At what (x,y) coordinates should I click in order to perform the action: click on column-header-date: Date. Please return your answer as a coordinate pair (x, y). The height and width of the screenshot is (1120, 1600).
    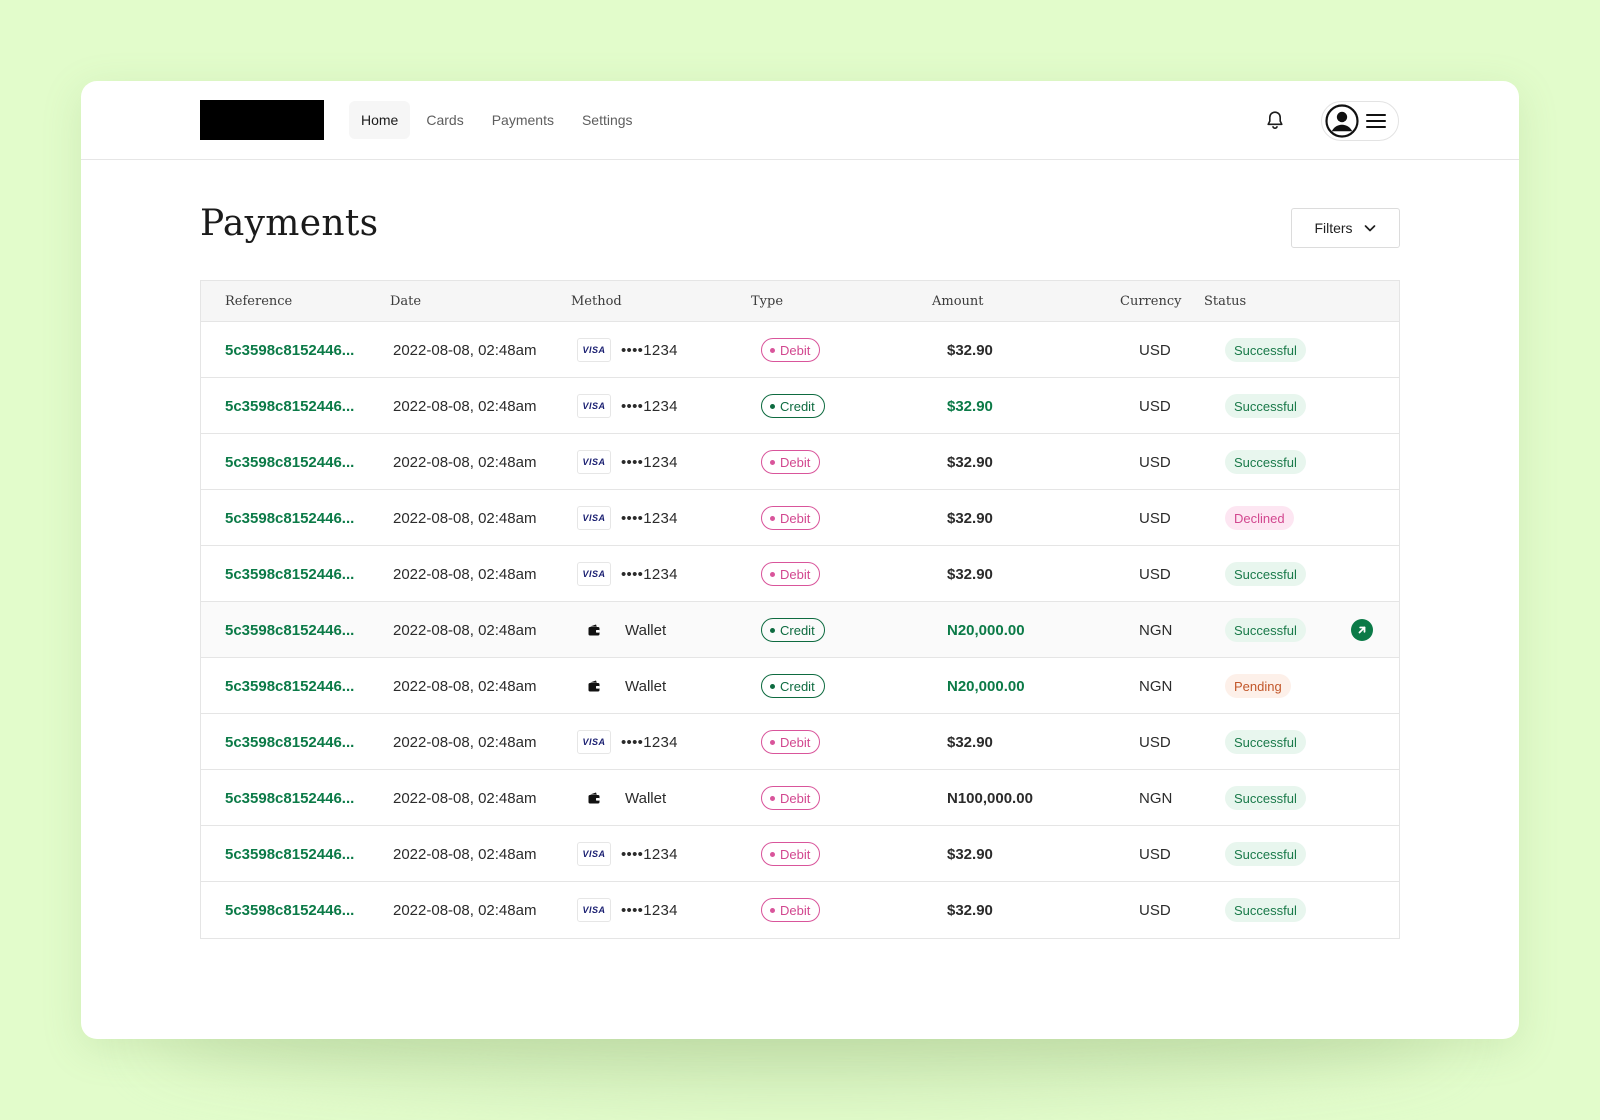
    Looking at the image, I should click on (405, 301).